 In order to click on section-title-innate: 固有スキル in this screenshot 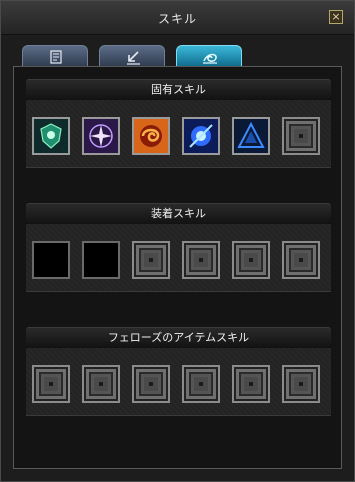, I will do `click(178, 89)`.